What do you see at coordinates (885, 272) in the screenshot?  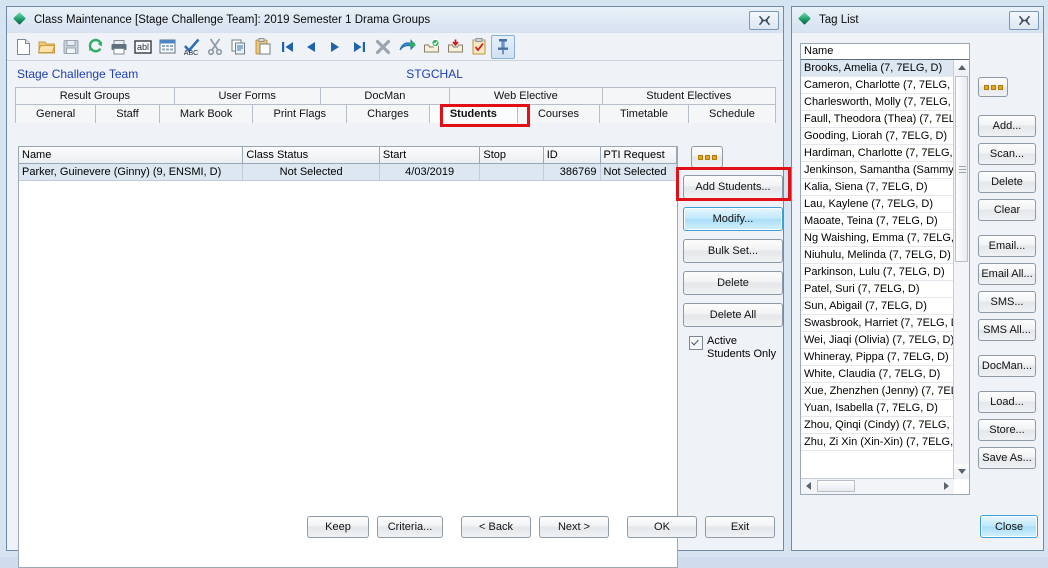 I see `list-item: Parkinson, Lulu (7, 7ELG, D)` at bounding box center [885, 272].